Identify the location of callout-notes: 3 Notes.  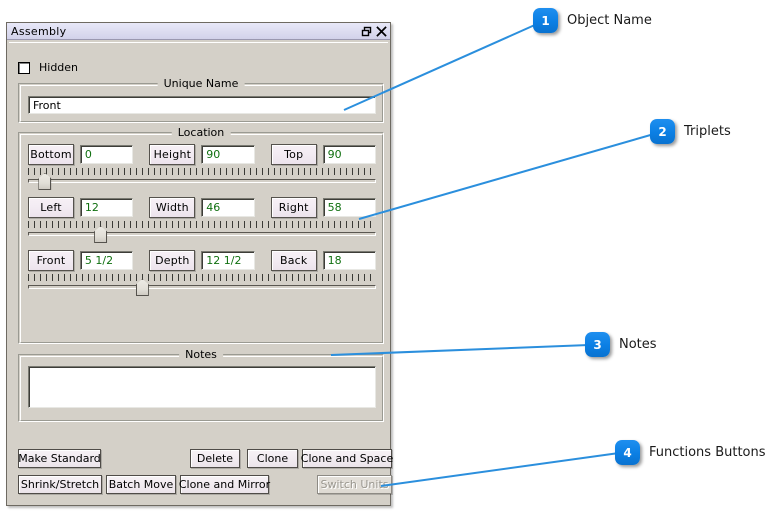
(621, 344).